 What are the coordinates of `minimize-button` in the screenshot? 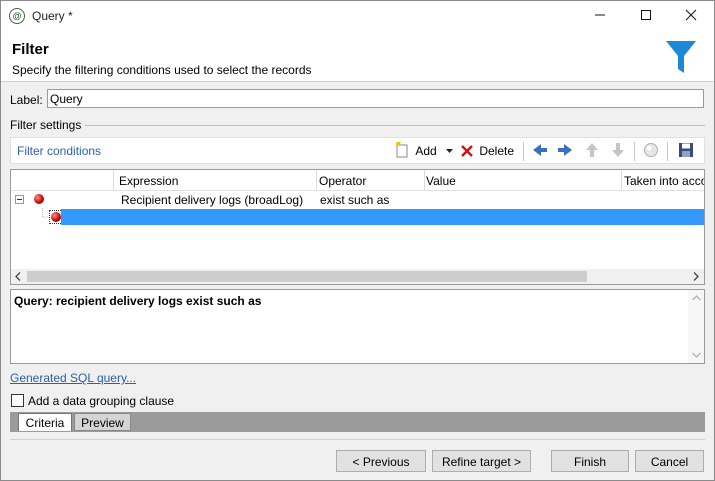 It's located at (600, 16).